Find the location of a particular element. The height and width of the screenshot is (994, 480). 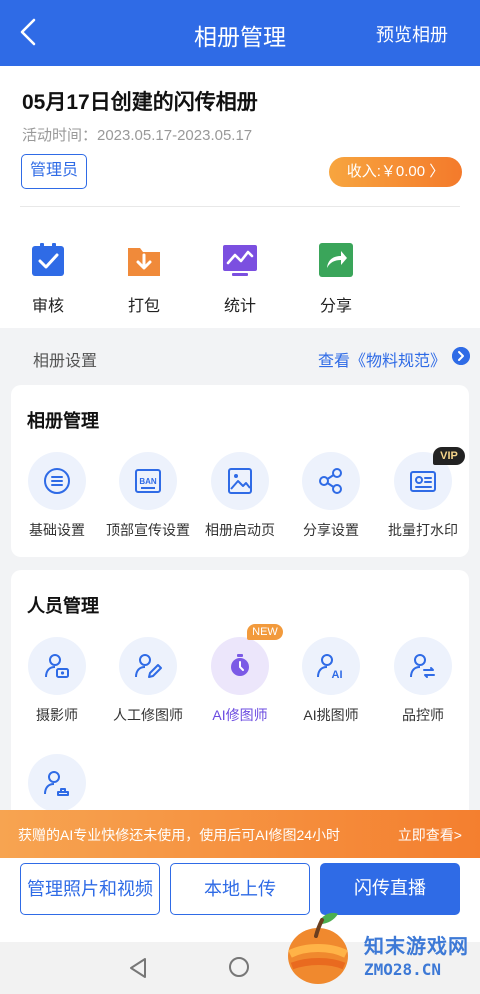

activity-time: 活动时间：2023.05.17-2023.05.17 is located at coordinates (137, 135).